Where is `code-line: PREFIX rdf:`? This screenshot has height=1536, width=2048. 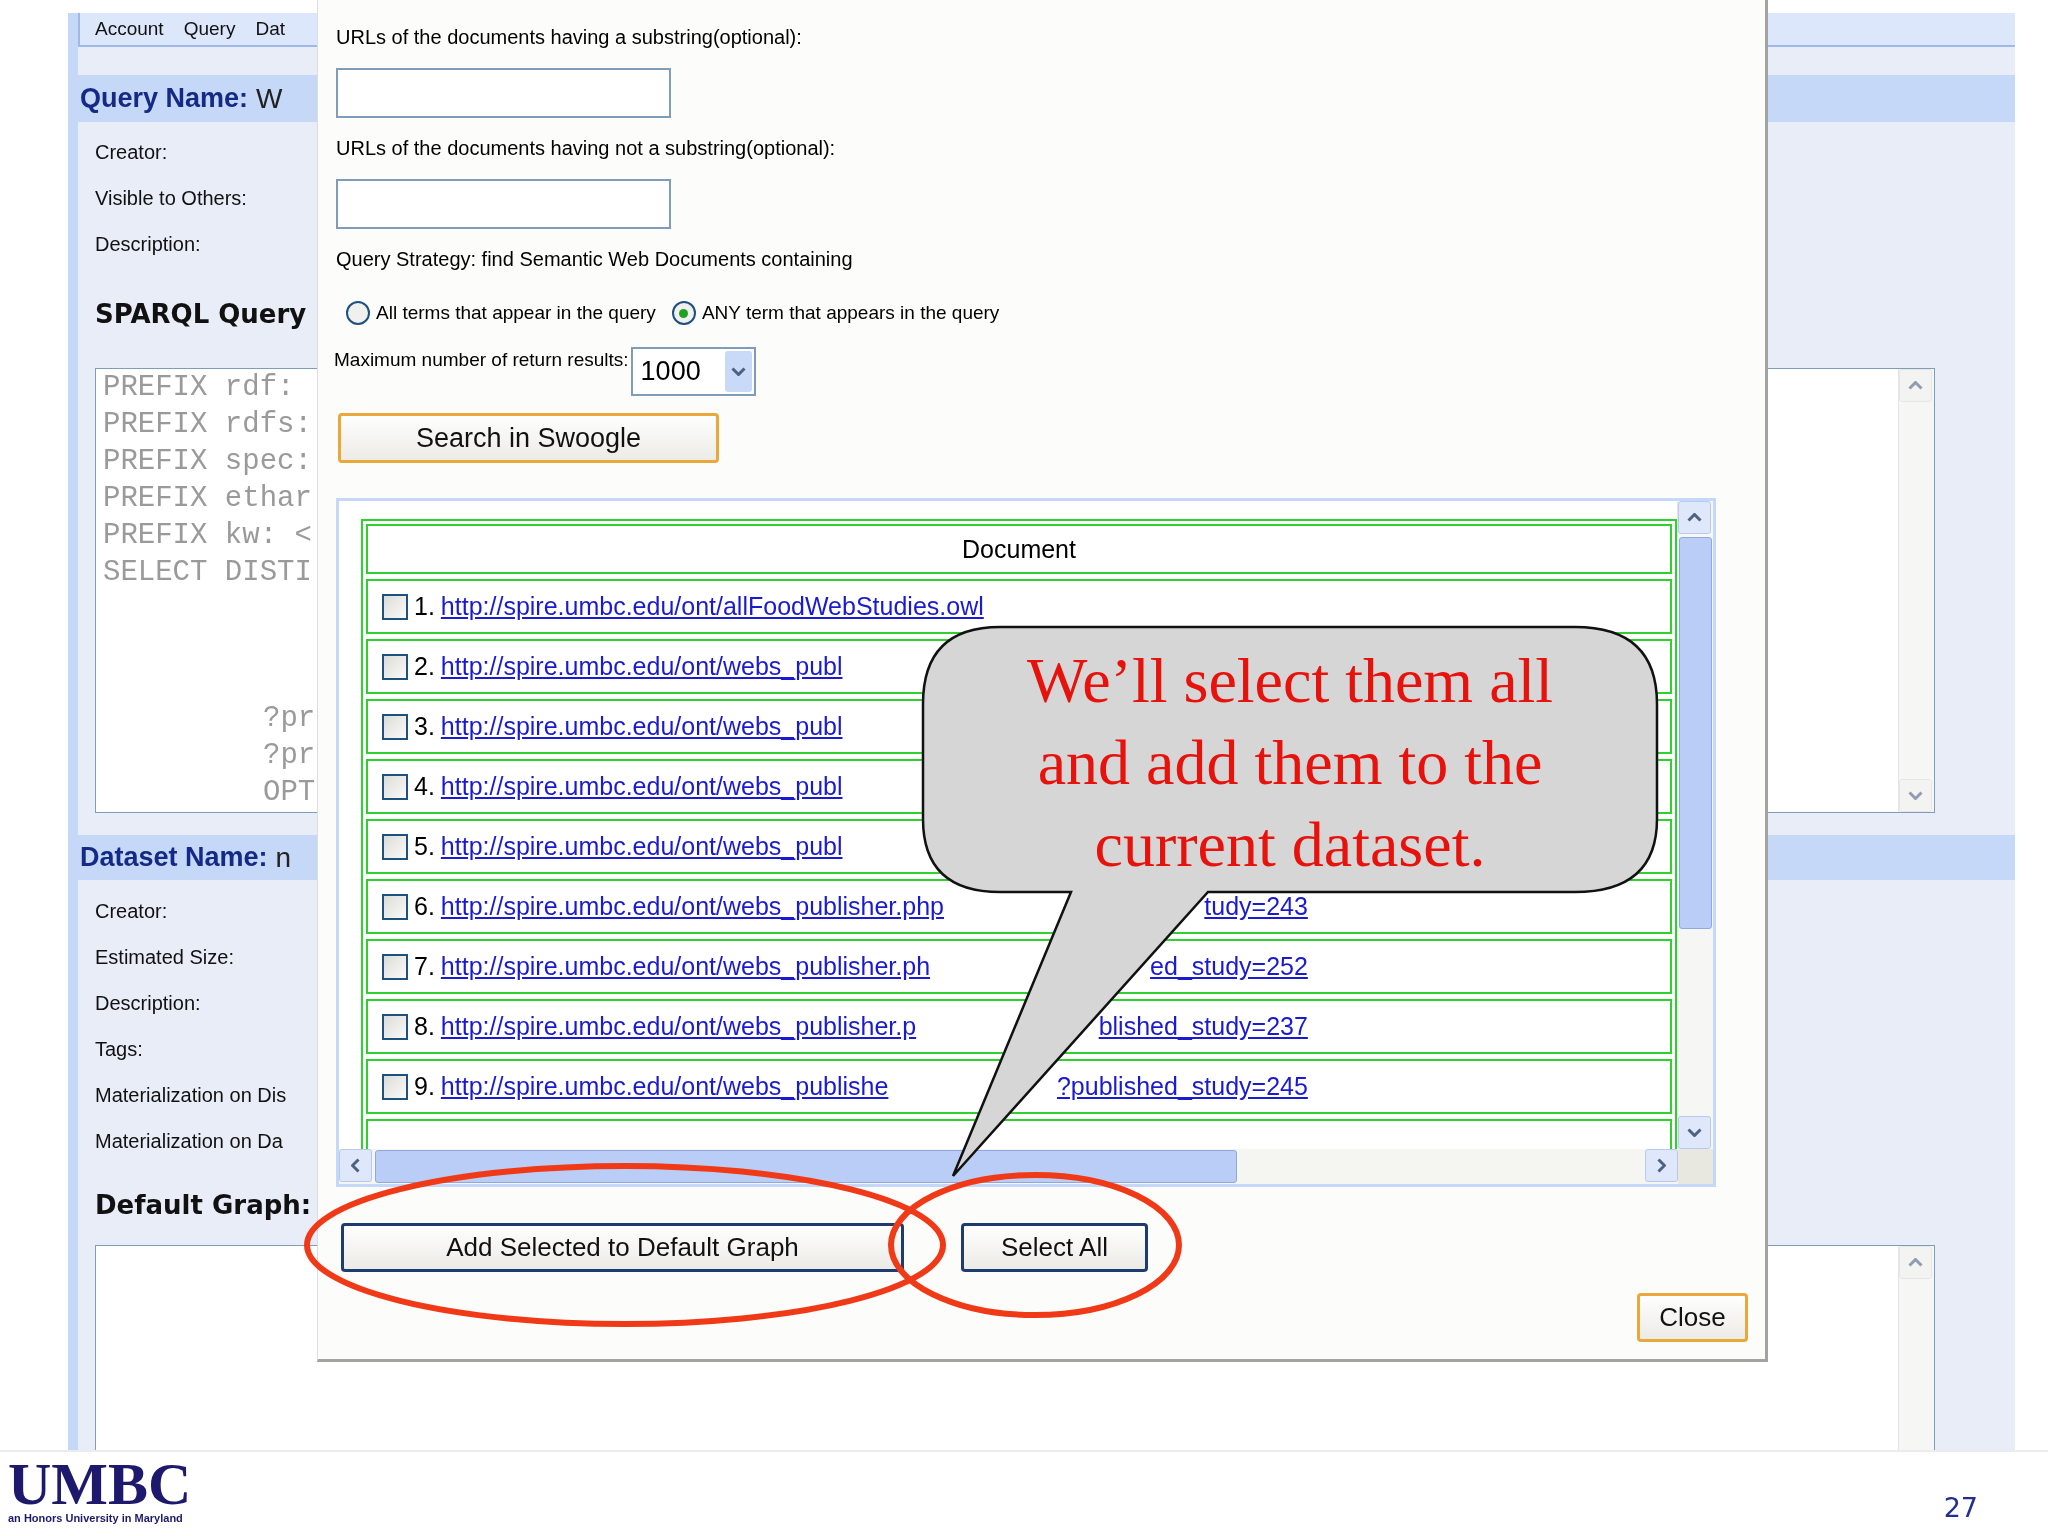
code-line: PREFIX rdf: is located at coordinates (199, 388).